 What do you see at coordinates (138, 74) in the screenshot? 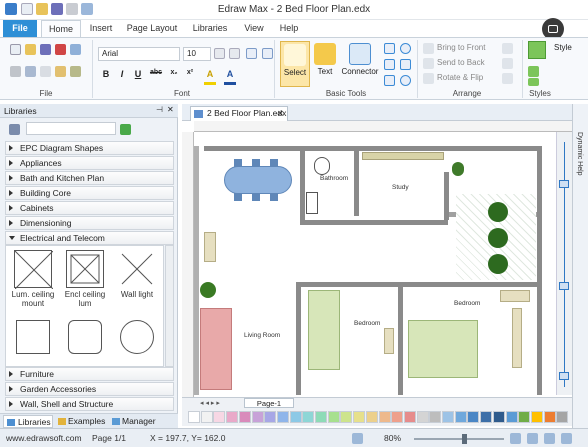
I see `underline-button: U` at bounding box center [138, 74].